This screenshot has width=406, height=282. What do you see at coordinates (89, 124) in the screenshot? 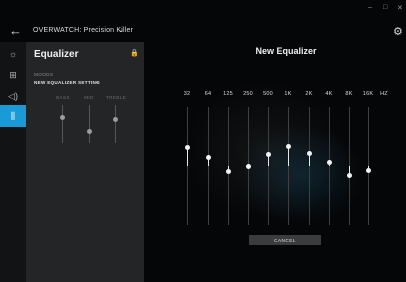
I see `mid-track` at bounding box center [89, 124].